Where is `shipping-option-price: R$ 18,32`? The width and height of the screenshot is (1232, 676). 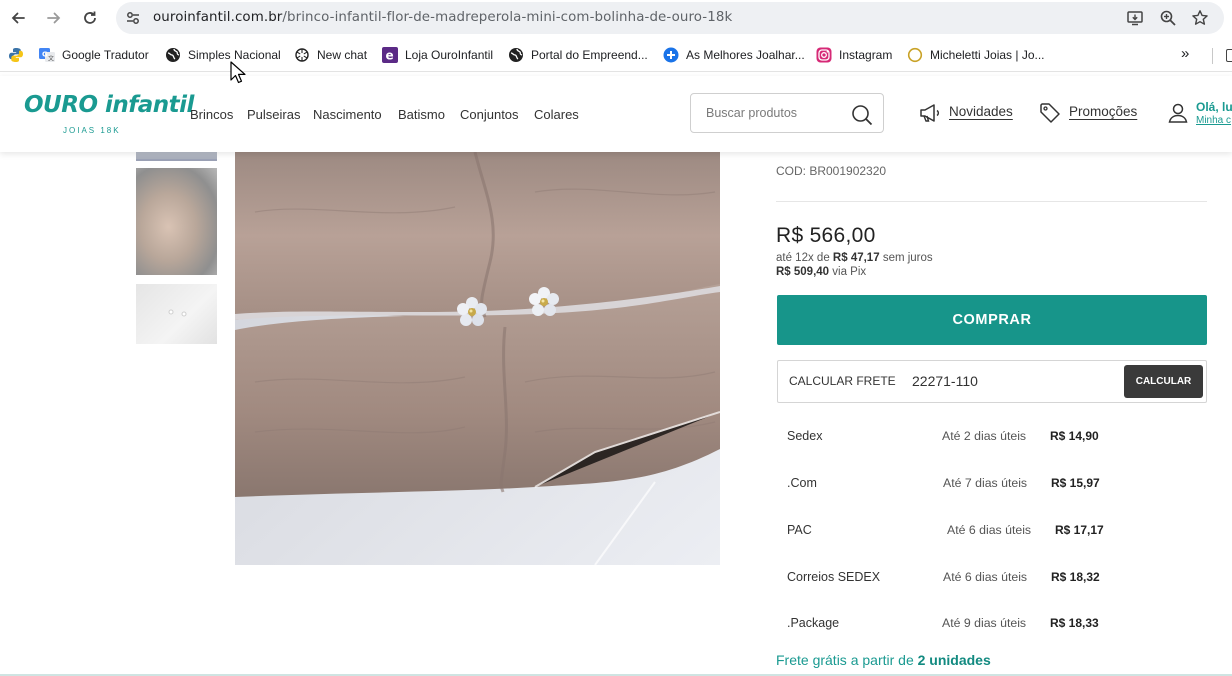 shipping-option-price: R$ 18,32 is located at coordinates (1075, 577).